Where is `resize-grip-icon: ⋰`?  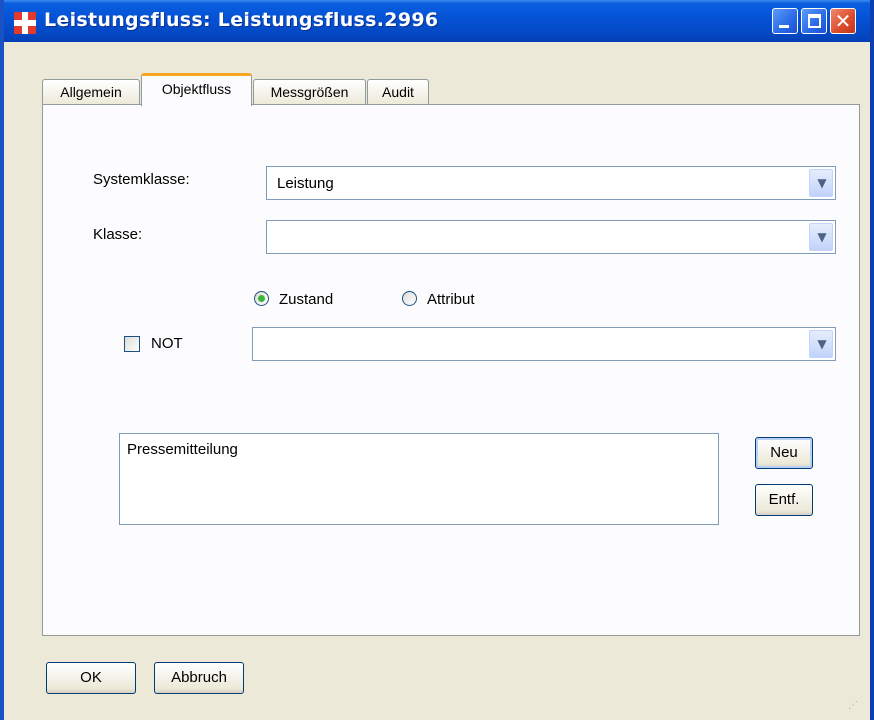 resize-grip-icon: ⋰ is located at coordinates (855, 707).